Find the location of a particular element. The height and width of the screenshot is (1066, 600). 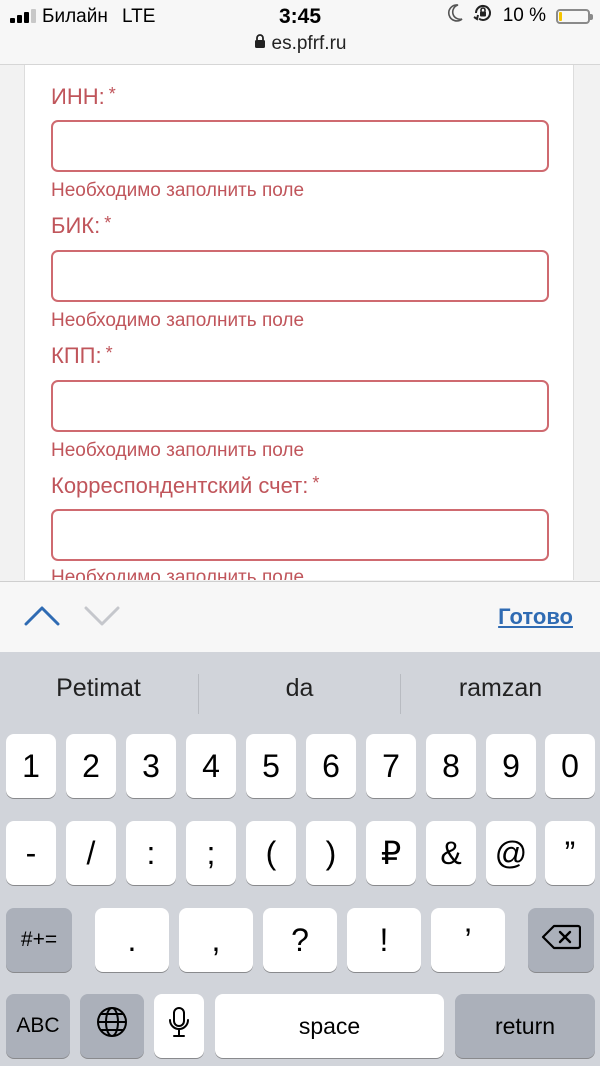

battery-icon is located at coordinates (574, 16).